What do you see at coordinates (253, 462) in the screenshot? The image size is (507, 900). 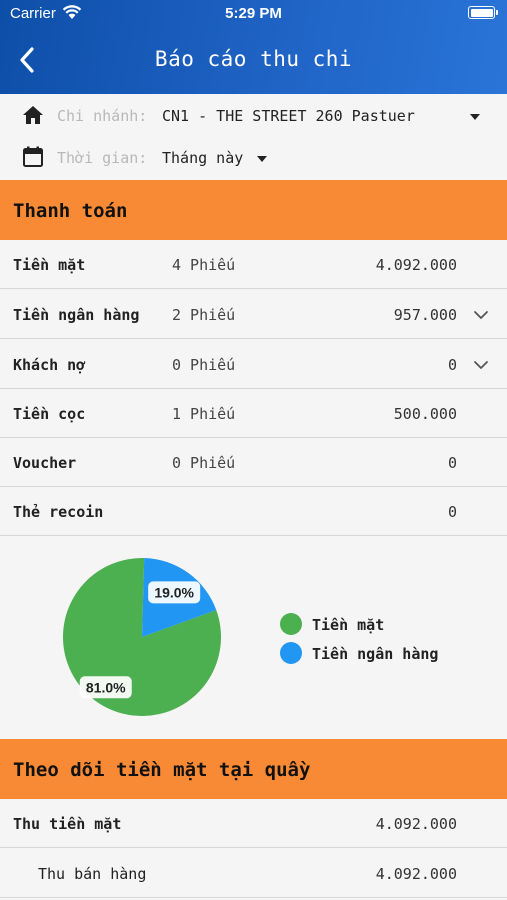 I see `payment-row-voucher: Voucher 0 Phiếu 0` at bounding box center [253, 462].